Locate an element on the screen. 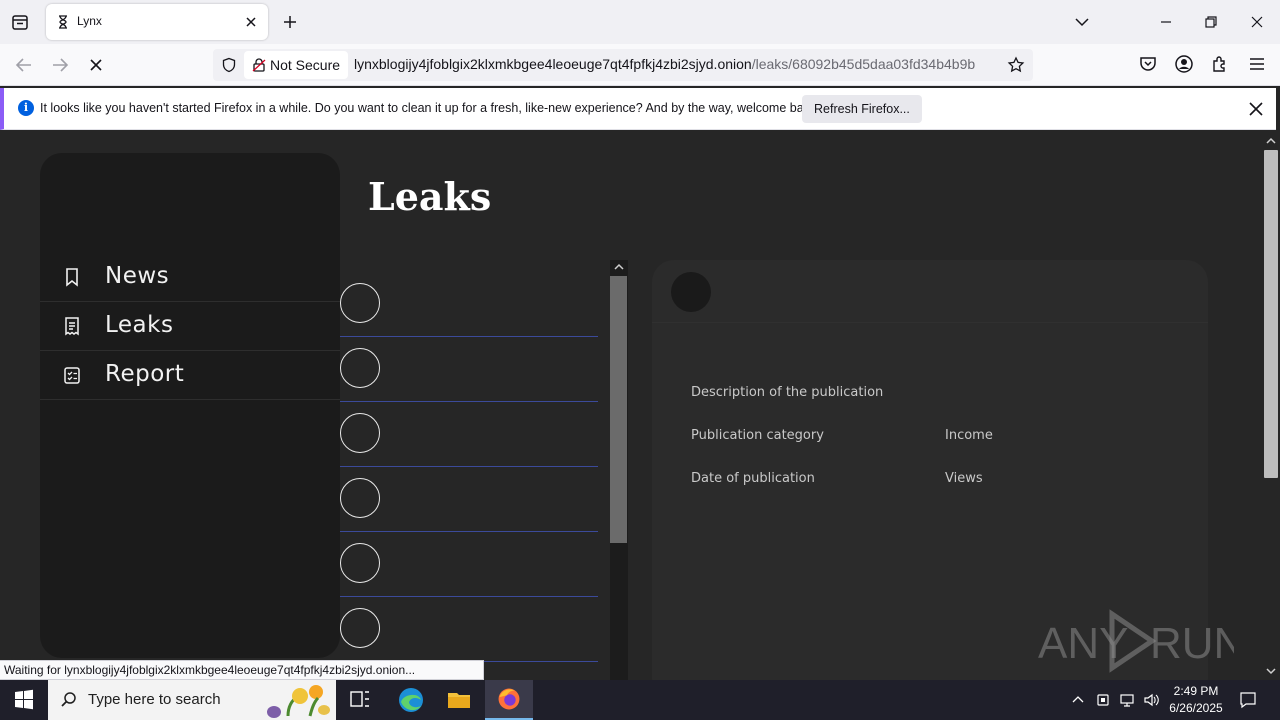 The image size is (1280, 720). volume-icon is located at coordinates (1151, 700).